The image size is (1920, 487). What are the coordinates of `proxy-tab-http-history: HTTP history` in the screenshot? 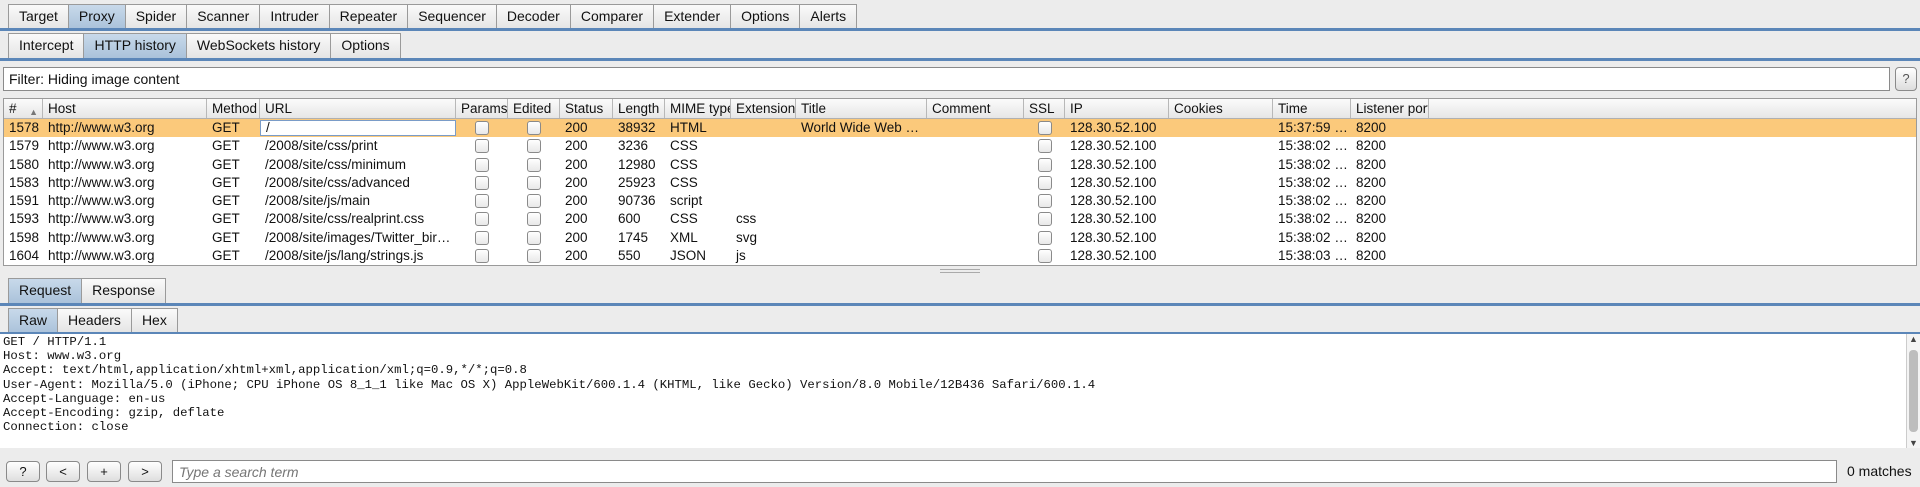 It's located at (135, 45).